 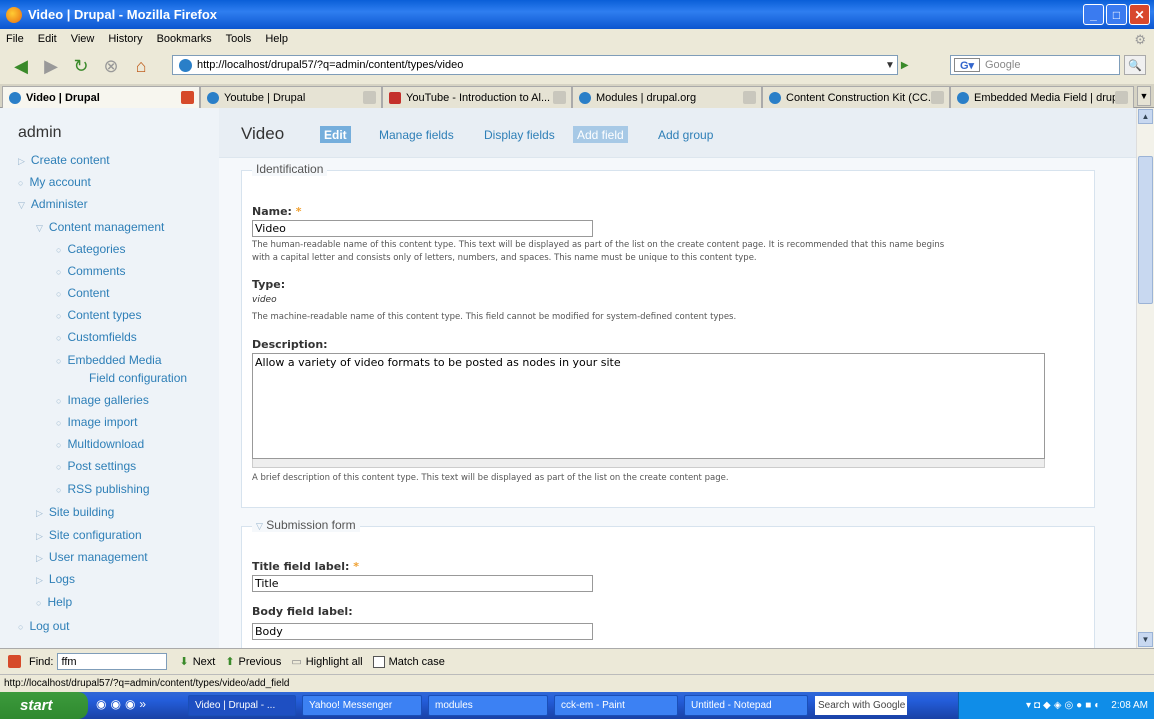 I want to click on sidebar-item-logs: ▷ Logs, so click(x=55, y=579).